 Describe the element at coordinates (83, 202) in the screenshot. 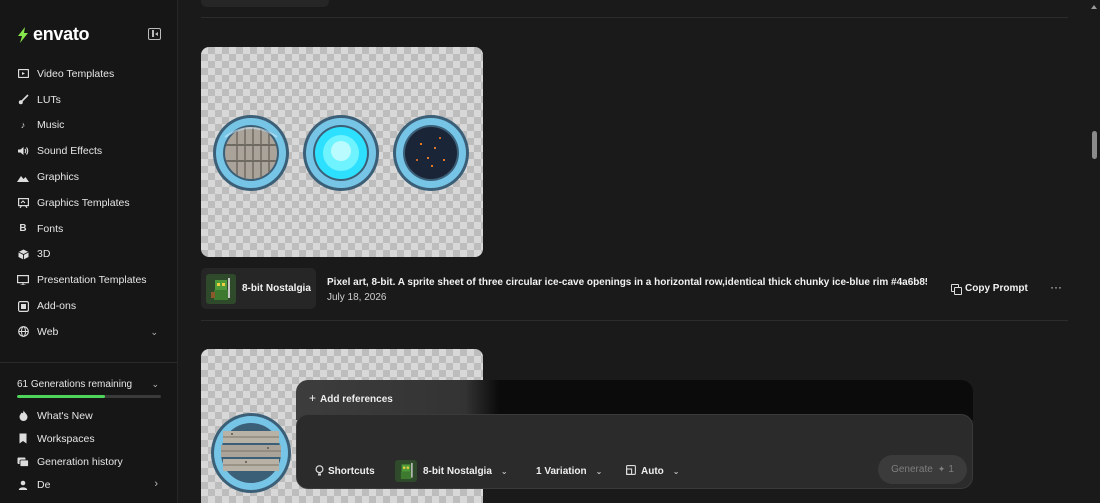

I see `sidebar-item-label: Graphics Templates` at that location.